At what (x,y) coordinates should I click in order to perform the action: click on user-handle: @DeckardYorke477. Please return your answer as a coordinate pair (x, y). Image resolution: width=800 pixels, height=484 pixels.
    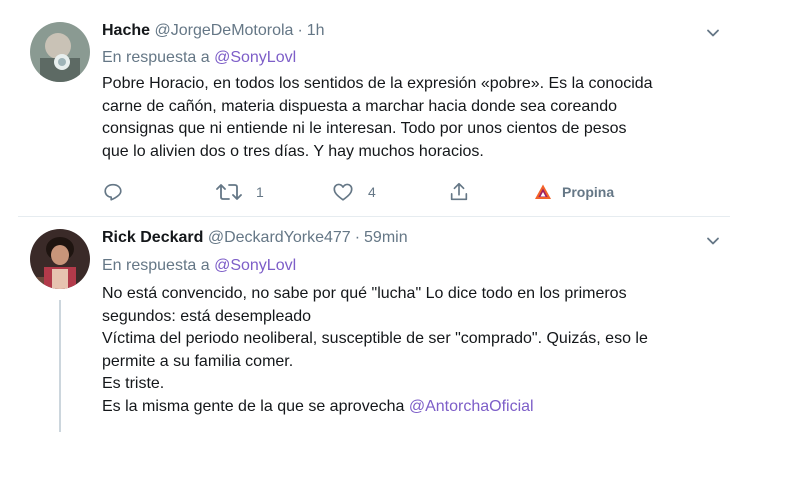
    Looking at the image, I should click on (279, 237).